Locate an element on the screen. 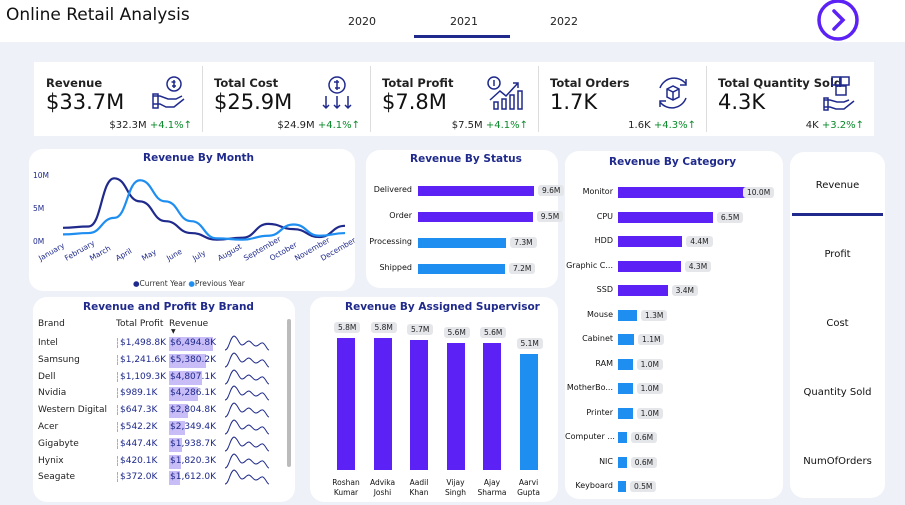 The image size is (905, 505). y-tick-label: 0M is located at coordinates (38, 241).